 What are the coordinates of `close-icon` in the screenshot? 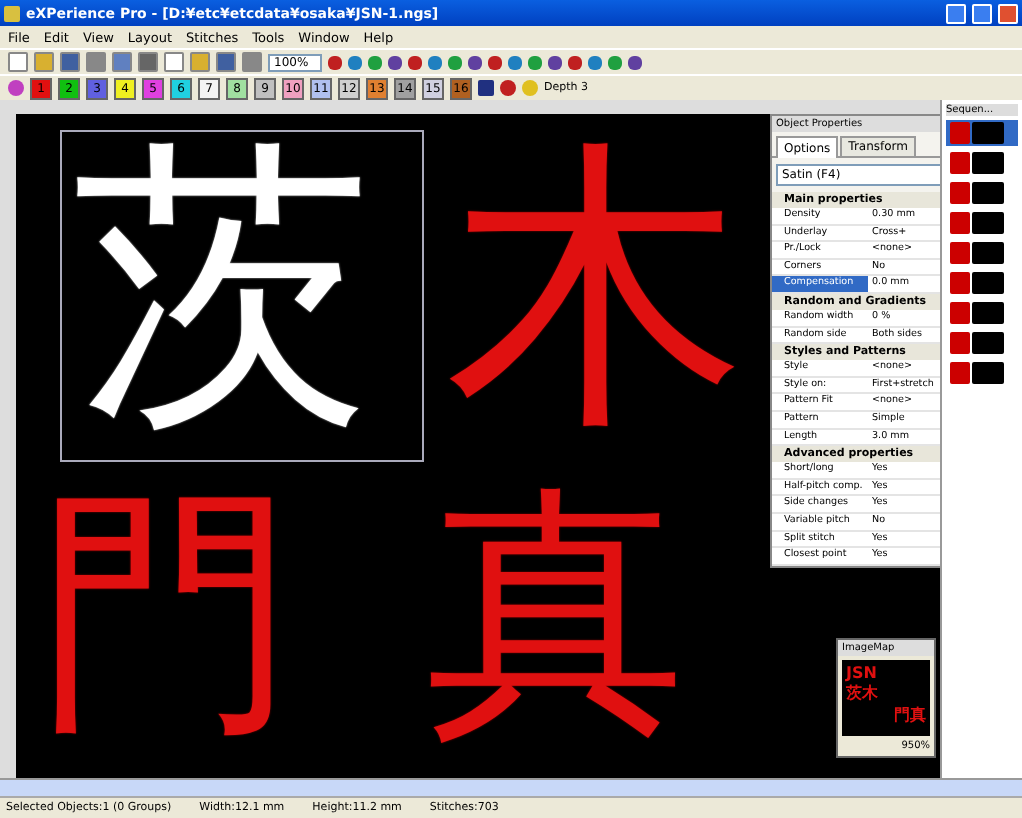 It's located at (1008, 13).